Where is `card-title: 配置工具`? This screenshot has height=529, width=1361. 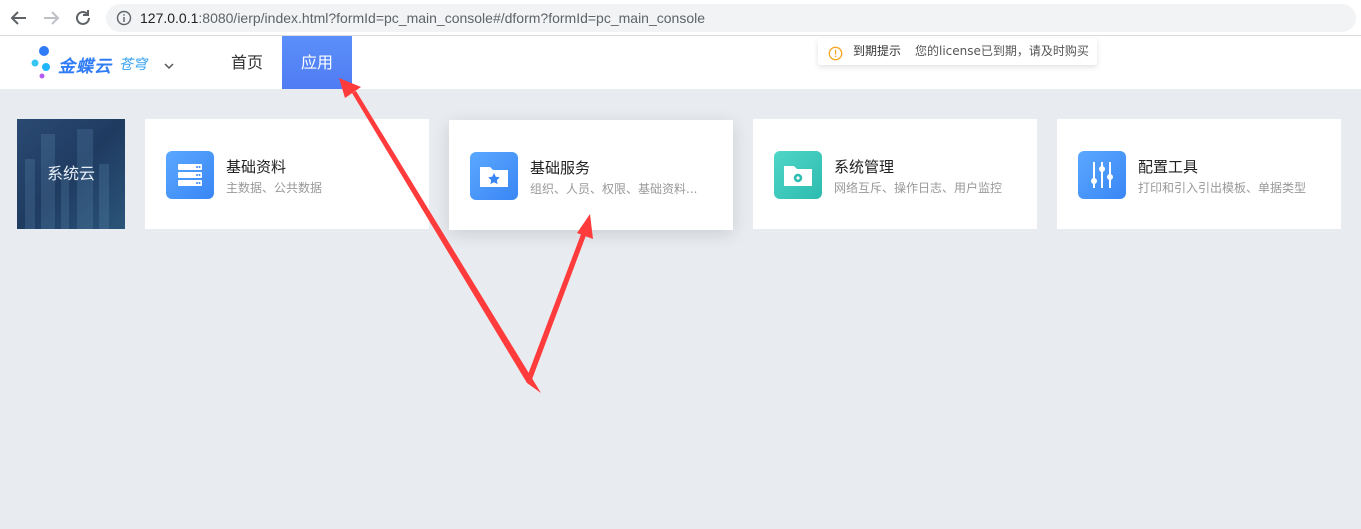
card-title: 配置工具 is located at coordinates (1168, 167).